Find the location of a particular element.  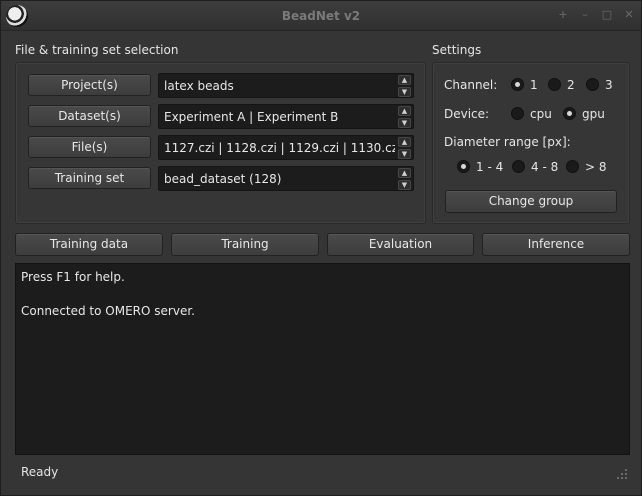

projects-spinner: ▲ ▼ is located at coordinates (404, 86).